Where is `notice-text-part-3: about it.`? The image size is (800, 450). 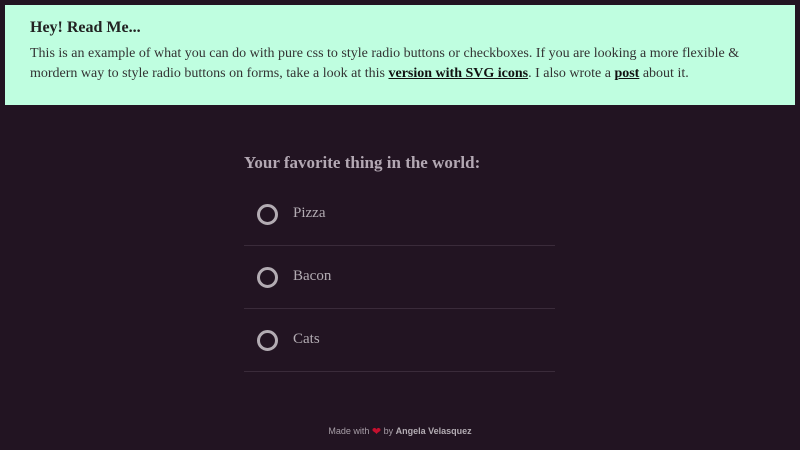 notice-text-part-3: about it. is located at coordinates (664, 73).